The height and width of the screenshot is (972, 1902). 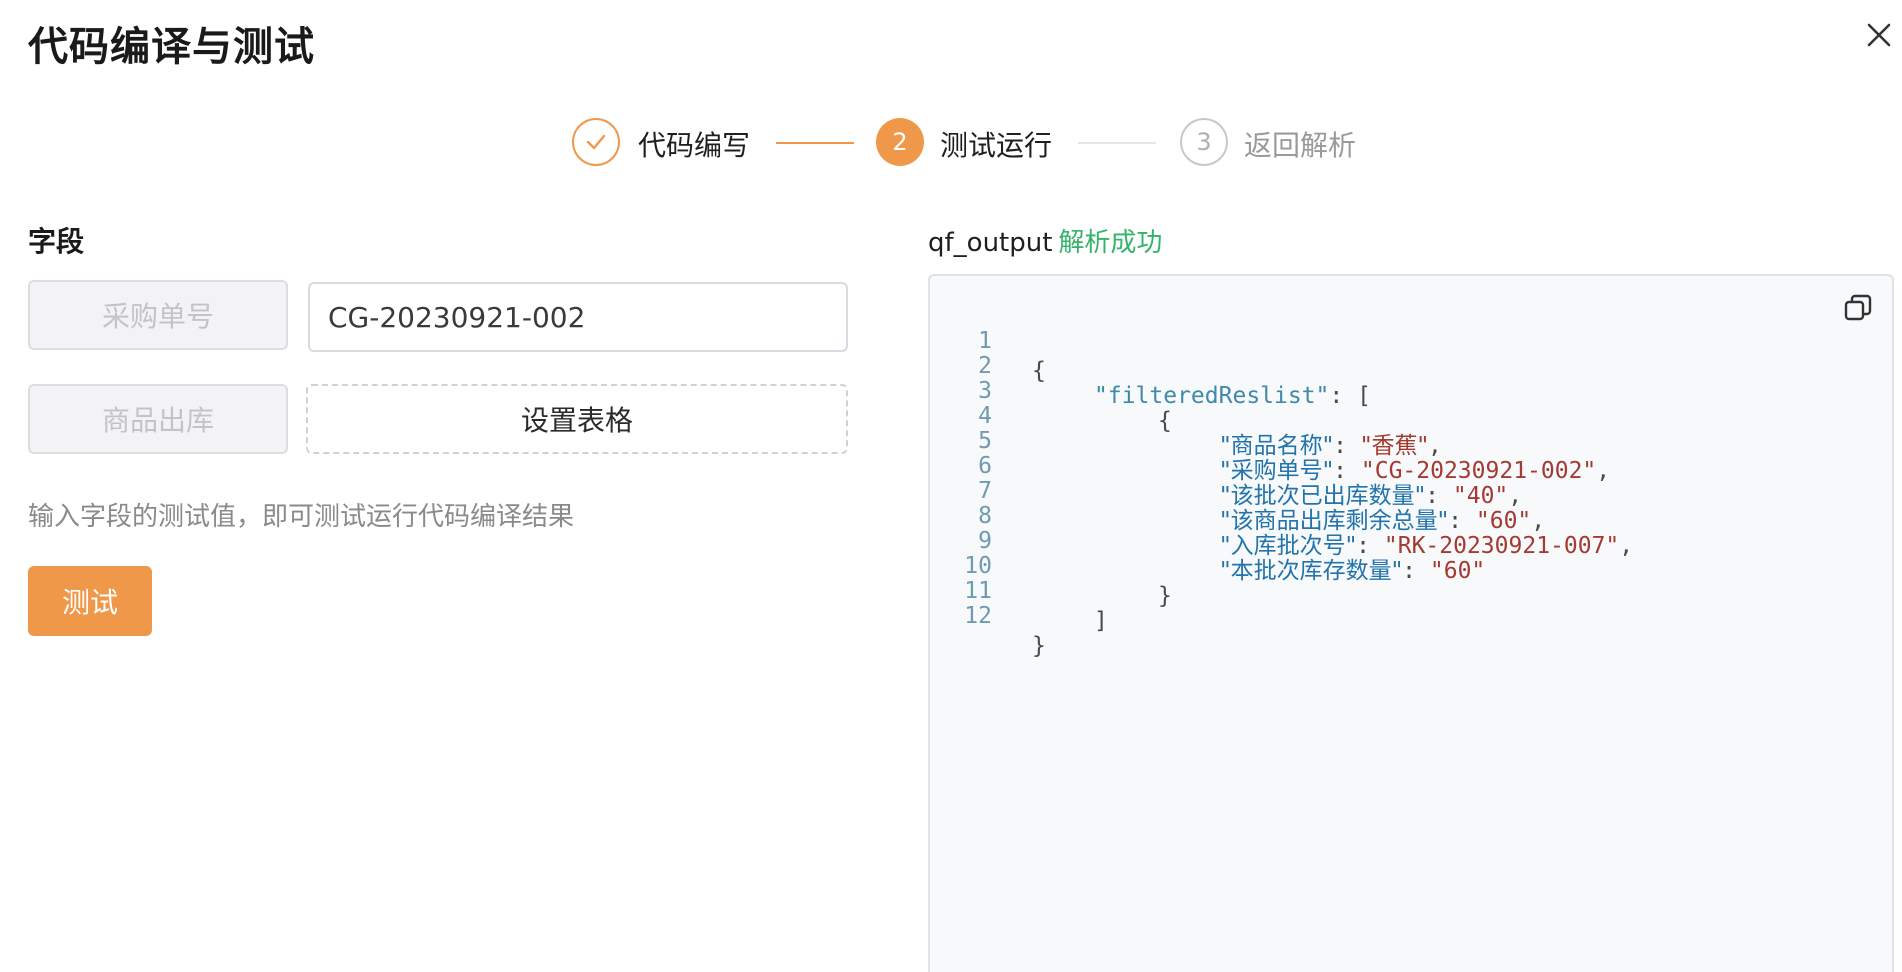 What do you see at coordinates (694, 145) in the screenshot?
I see `step-1-label: 代码编写` at bounding box center [694, 145].